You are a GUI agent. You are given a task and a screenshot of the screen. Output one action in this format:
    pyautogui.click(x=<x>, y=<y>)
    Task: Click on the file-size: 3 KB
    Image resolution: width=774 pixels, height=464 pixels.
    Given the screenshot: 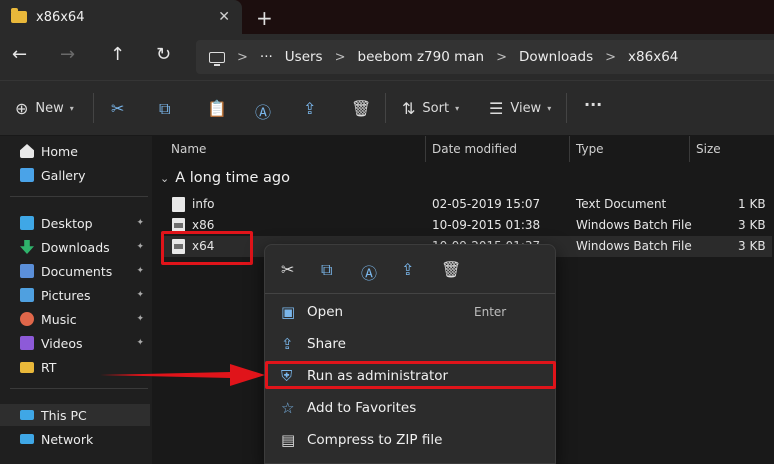 What is the action you would take?
    pyautogui.click(x=752, y=246)
    